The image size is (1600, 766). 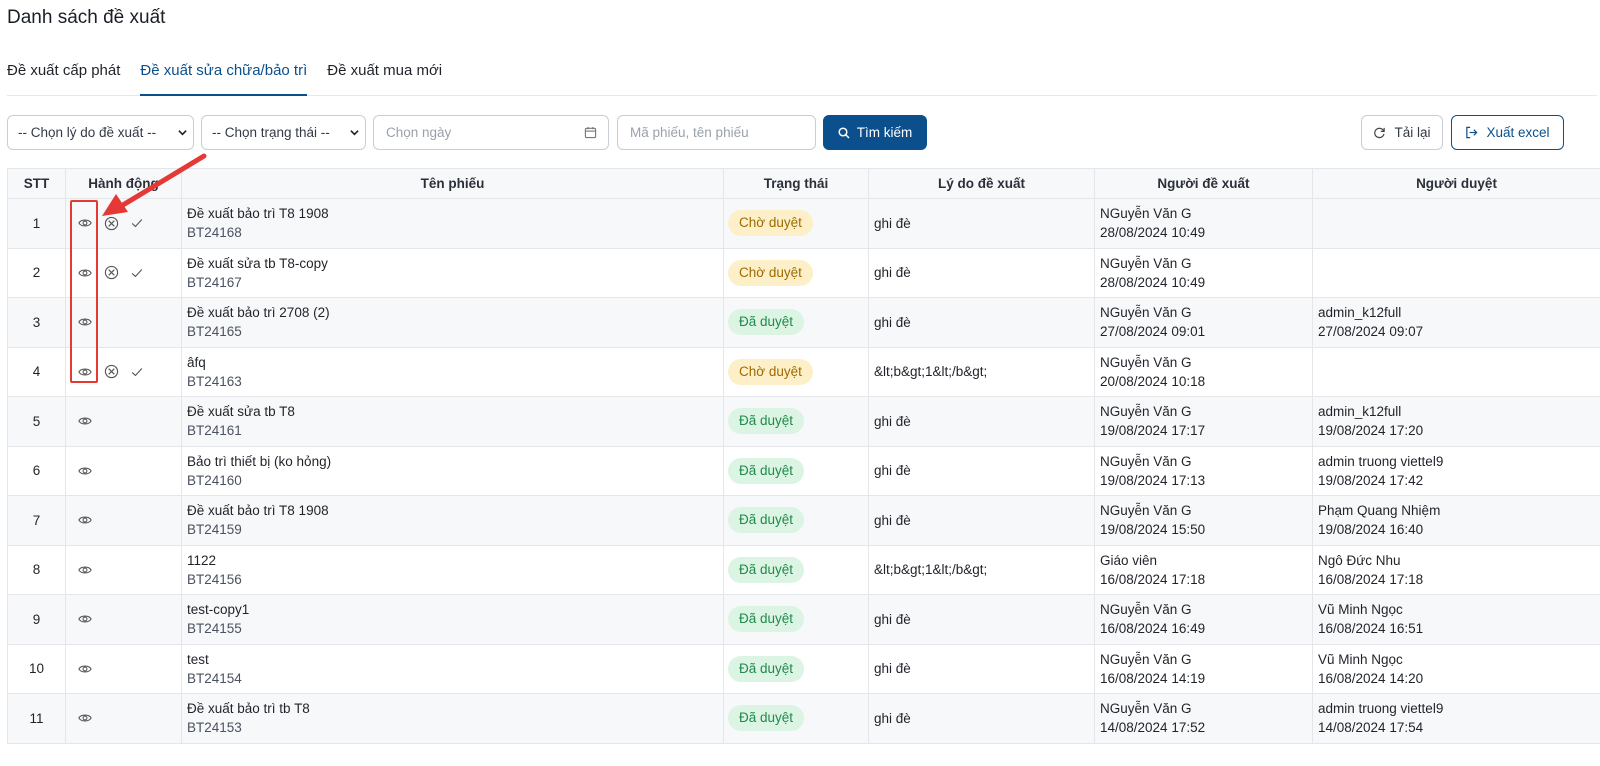 What do you see at coordinates (1129, 560) in the screenshot?
I see `row-proposer: Giáo viên` at bounding box center [1129, 560].